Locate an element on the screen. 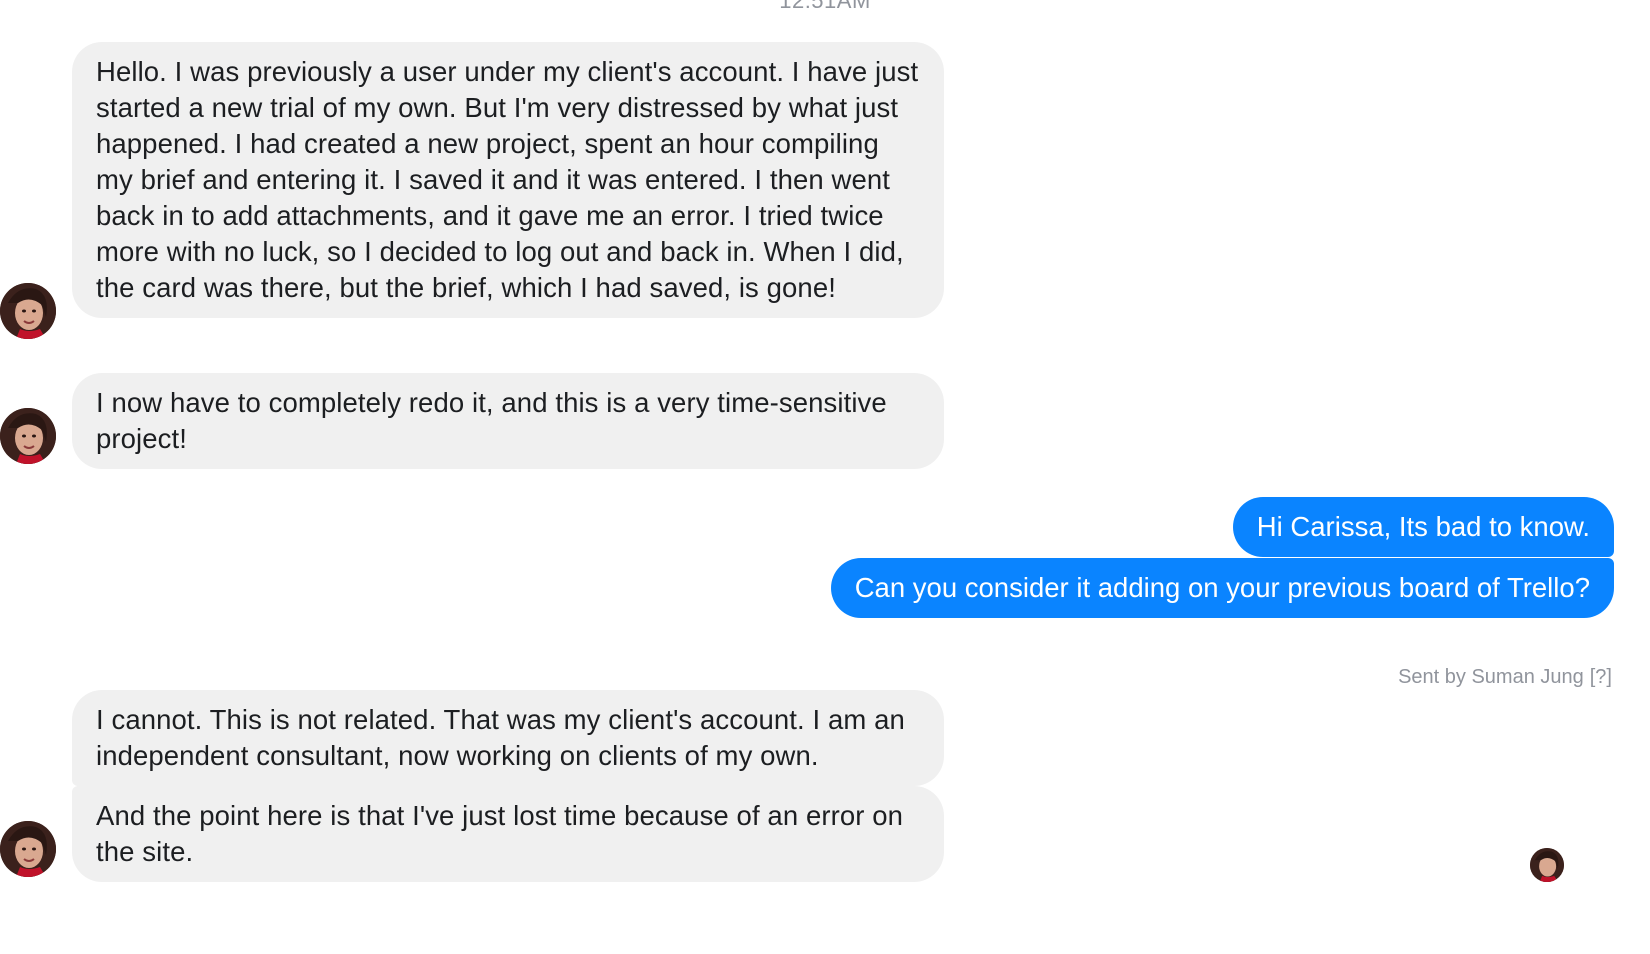 This screenshot has height=954, width=1650. sent-by-info: Sent by Suman Jung [?] is located at coordinates (1505, 677).